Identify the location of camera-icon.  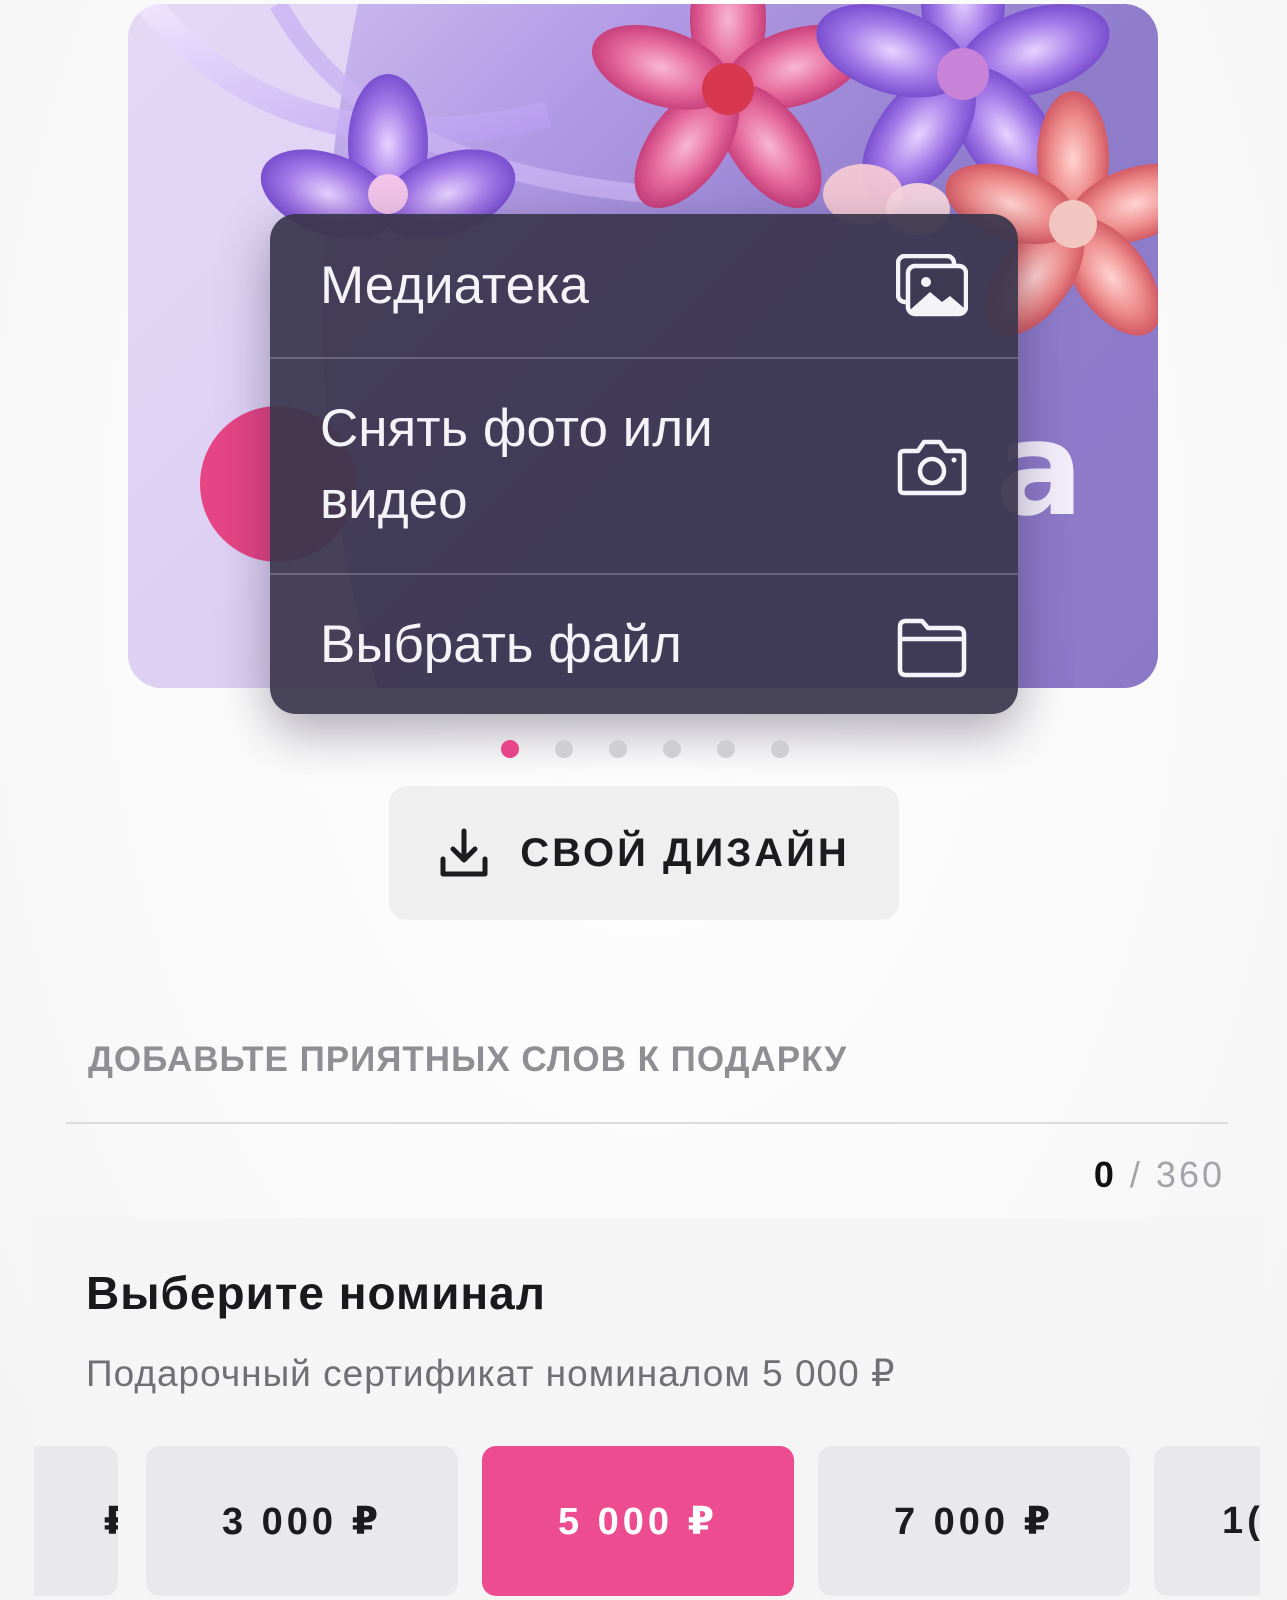
(932, 467).